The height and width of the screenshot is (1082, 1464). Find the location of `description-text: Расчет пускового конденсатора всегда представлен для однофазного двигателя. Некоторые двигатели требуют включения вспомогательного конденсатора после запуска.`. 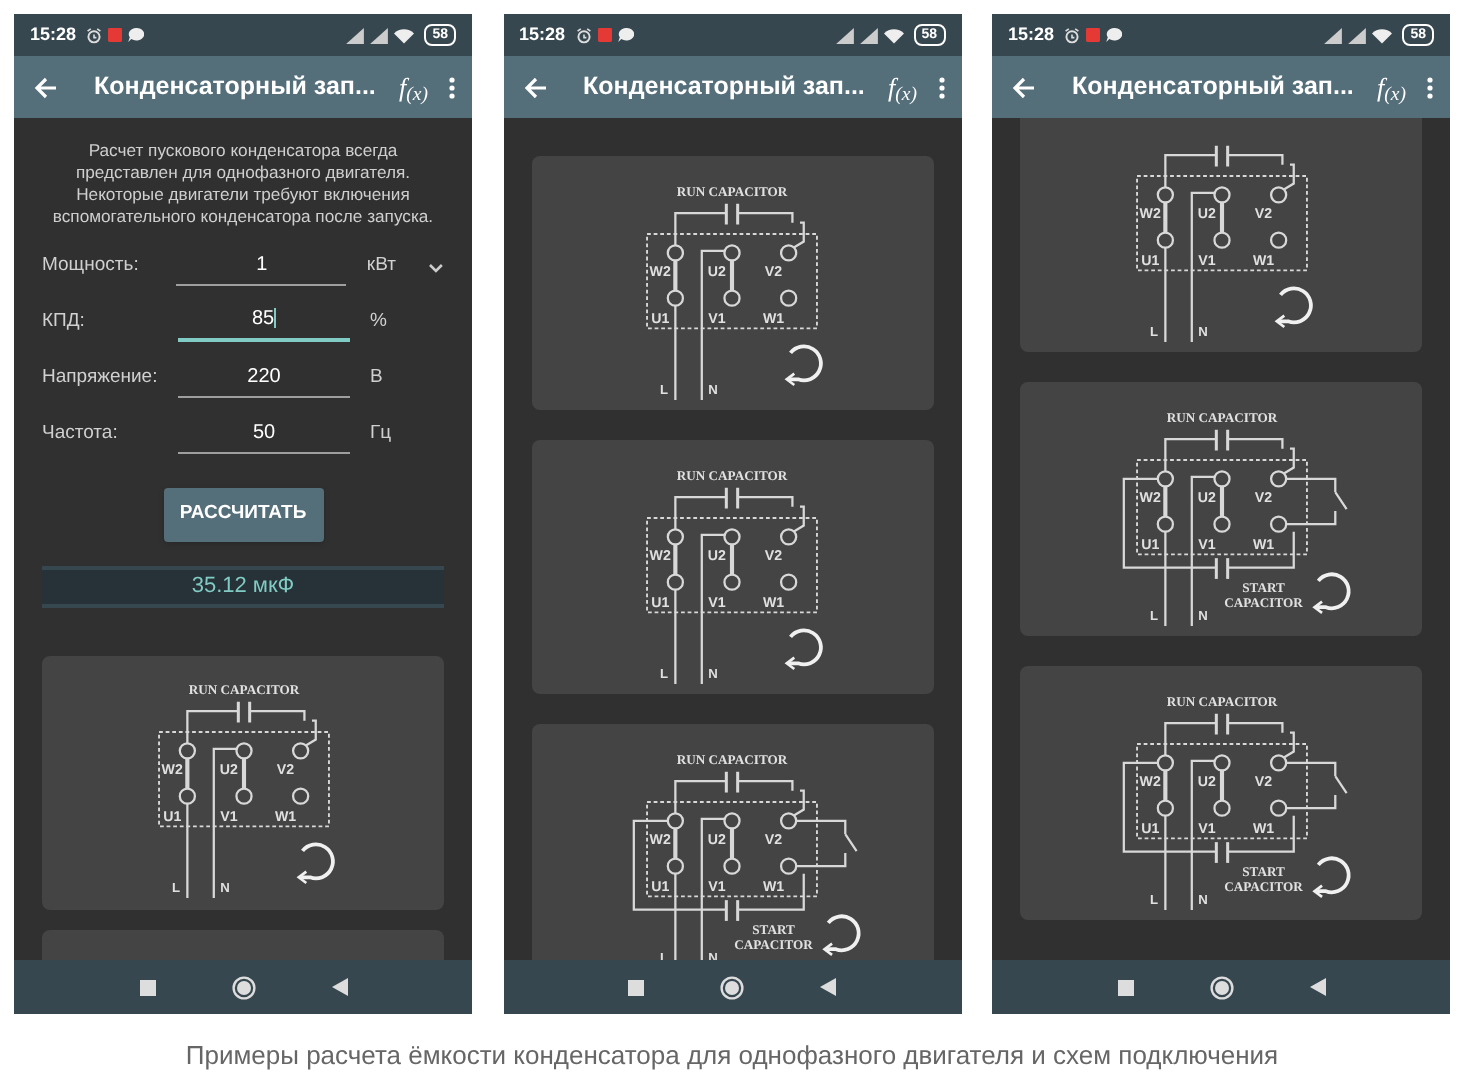

description-text: Расчет пускового конденсатора всегда представлен для однофазного двигателя. Некоторые двигатели требуют включения вспомогательного конденсатора после запуска. is located at coordinates (243, 184).